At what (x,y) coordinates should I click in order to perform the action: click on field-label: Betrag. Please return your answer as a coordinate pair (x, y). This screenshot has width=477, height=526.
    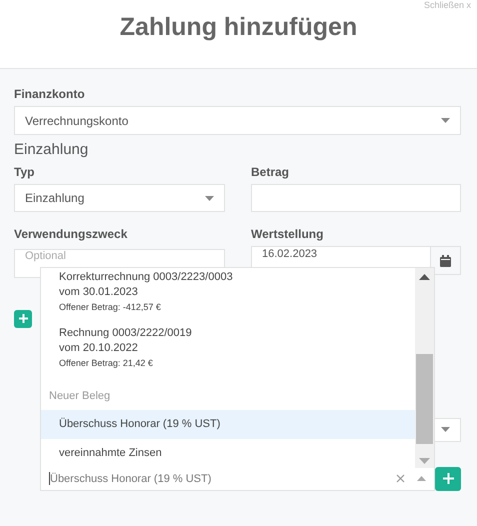
    Looking at the image, I should click on (270, 172).